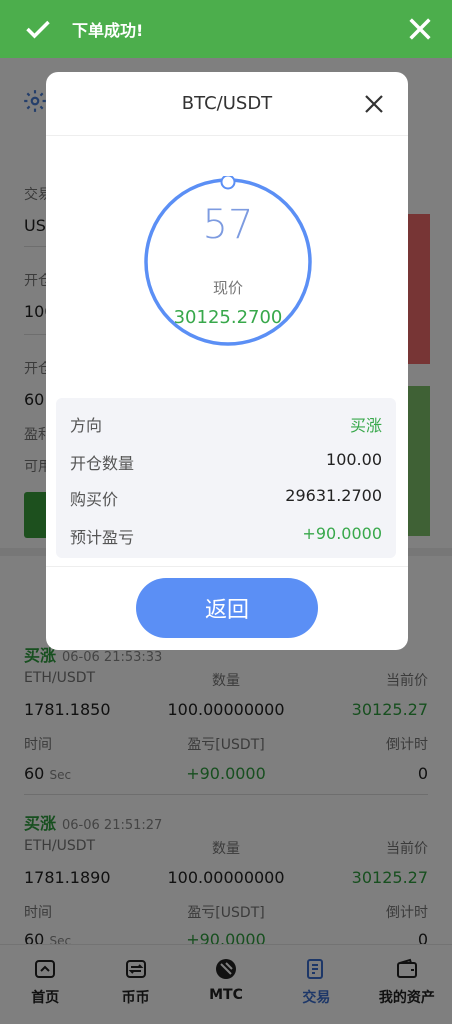 Image resolution: width=452 pixels, height=1024 pixels. Describe the element at coordinates (227, 288) in the screenshot. I see `price-label: 现价` at that location.